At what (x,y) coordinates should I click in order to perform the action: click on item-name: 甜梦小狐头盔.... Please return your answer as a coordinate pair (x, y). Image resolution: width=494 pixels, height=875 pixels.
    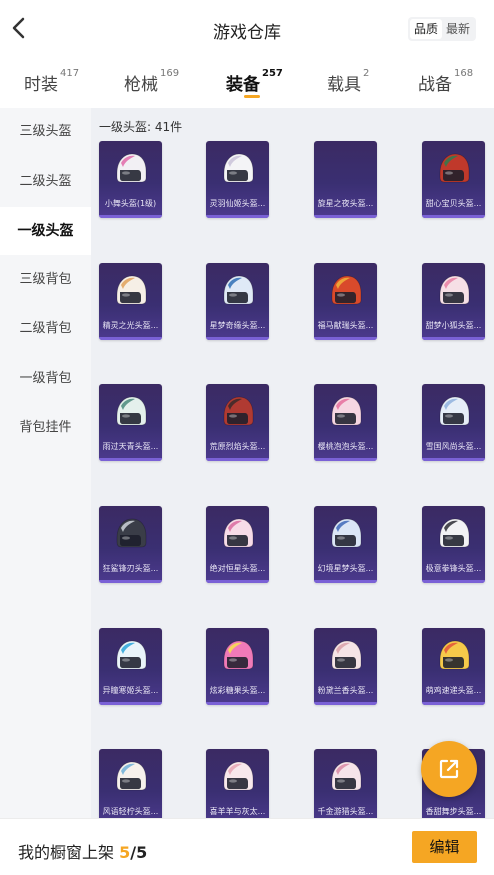
    Looking at the image, I should click on (453, 325).